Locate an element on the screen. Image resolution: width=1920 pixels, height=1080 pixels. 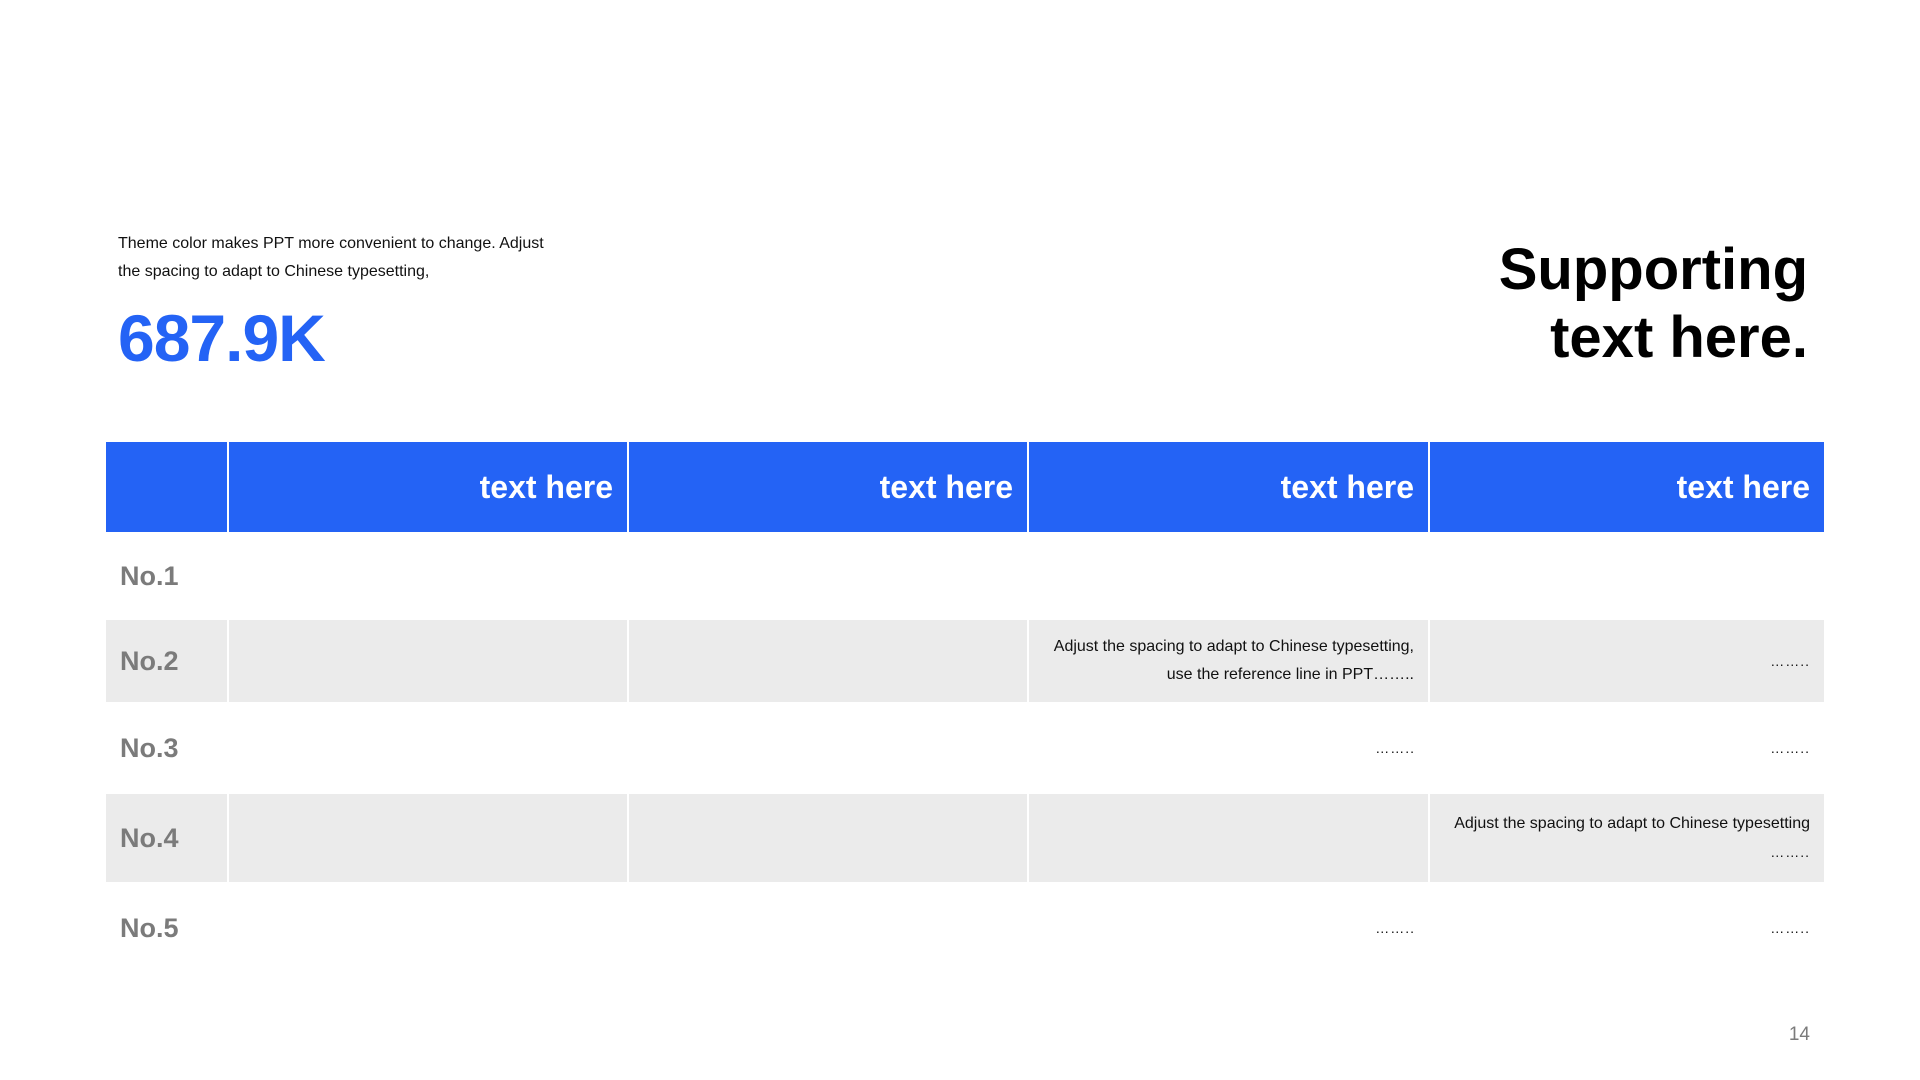
cell-text-line-2: use the reference line in PPT…….. is located at coordinates (1290, 674).